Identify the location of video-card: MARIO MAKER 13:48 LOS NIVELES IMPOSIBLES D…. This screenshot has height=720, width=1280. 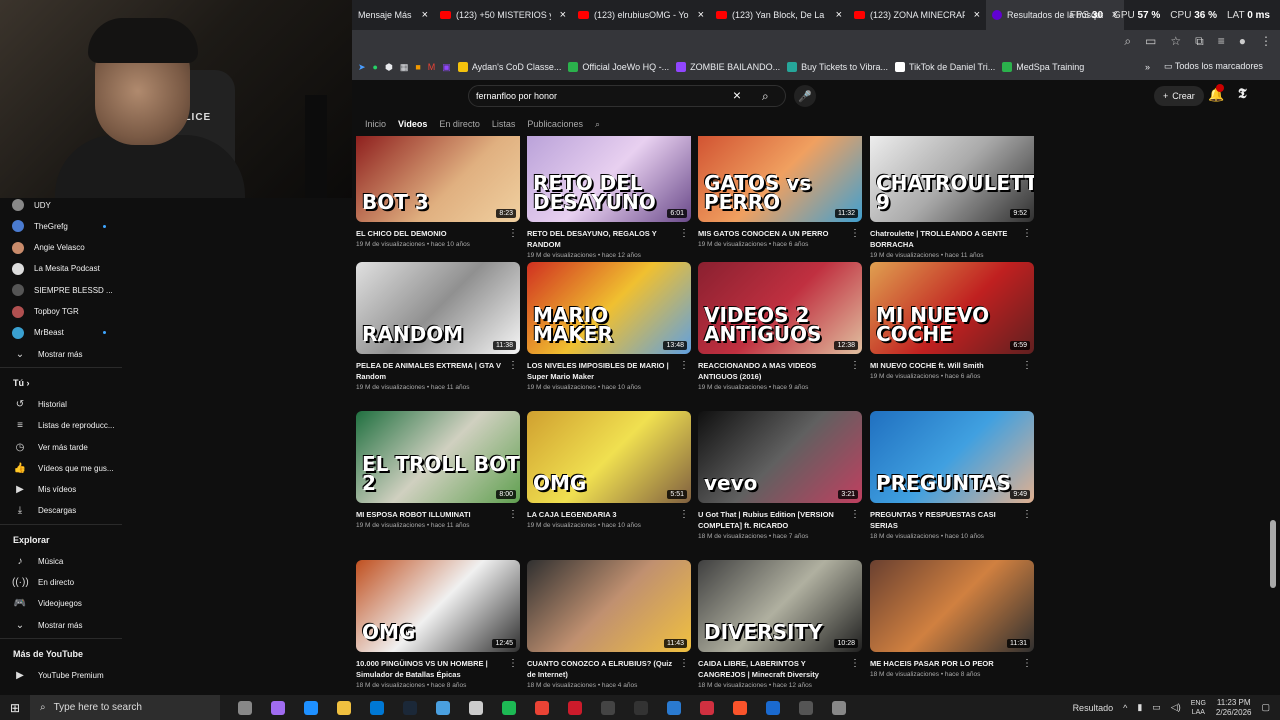
(609, 326).